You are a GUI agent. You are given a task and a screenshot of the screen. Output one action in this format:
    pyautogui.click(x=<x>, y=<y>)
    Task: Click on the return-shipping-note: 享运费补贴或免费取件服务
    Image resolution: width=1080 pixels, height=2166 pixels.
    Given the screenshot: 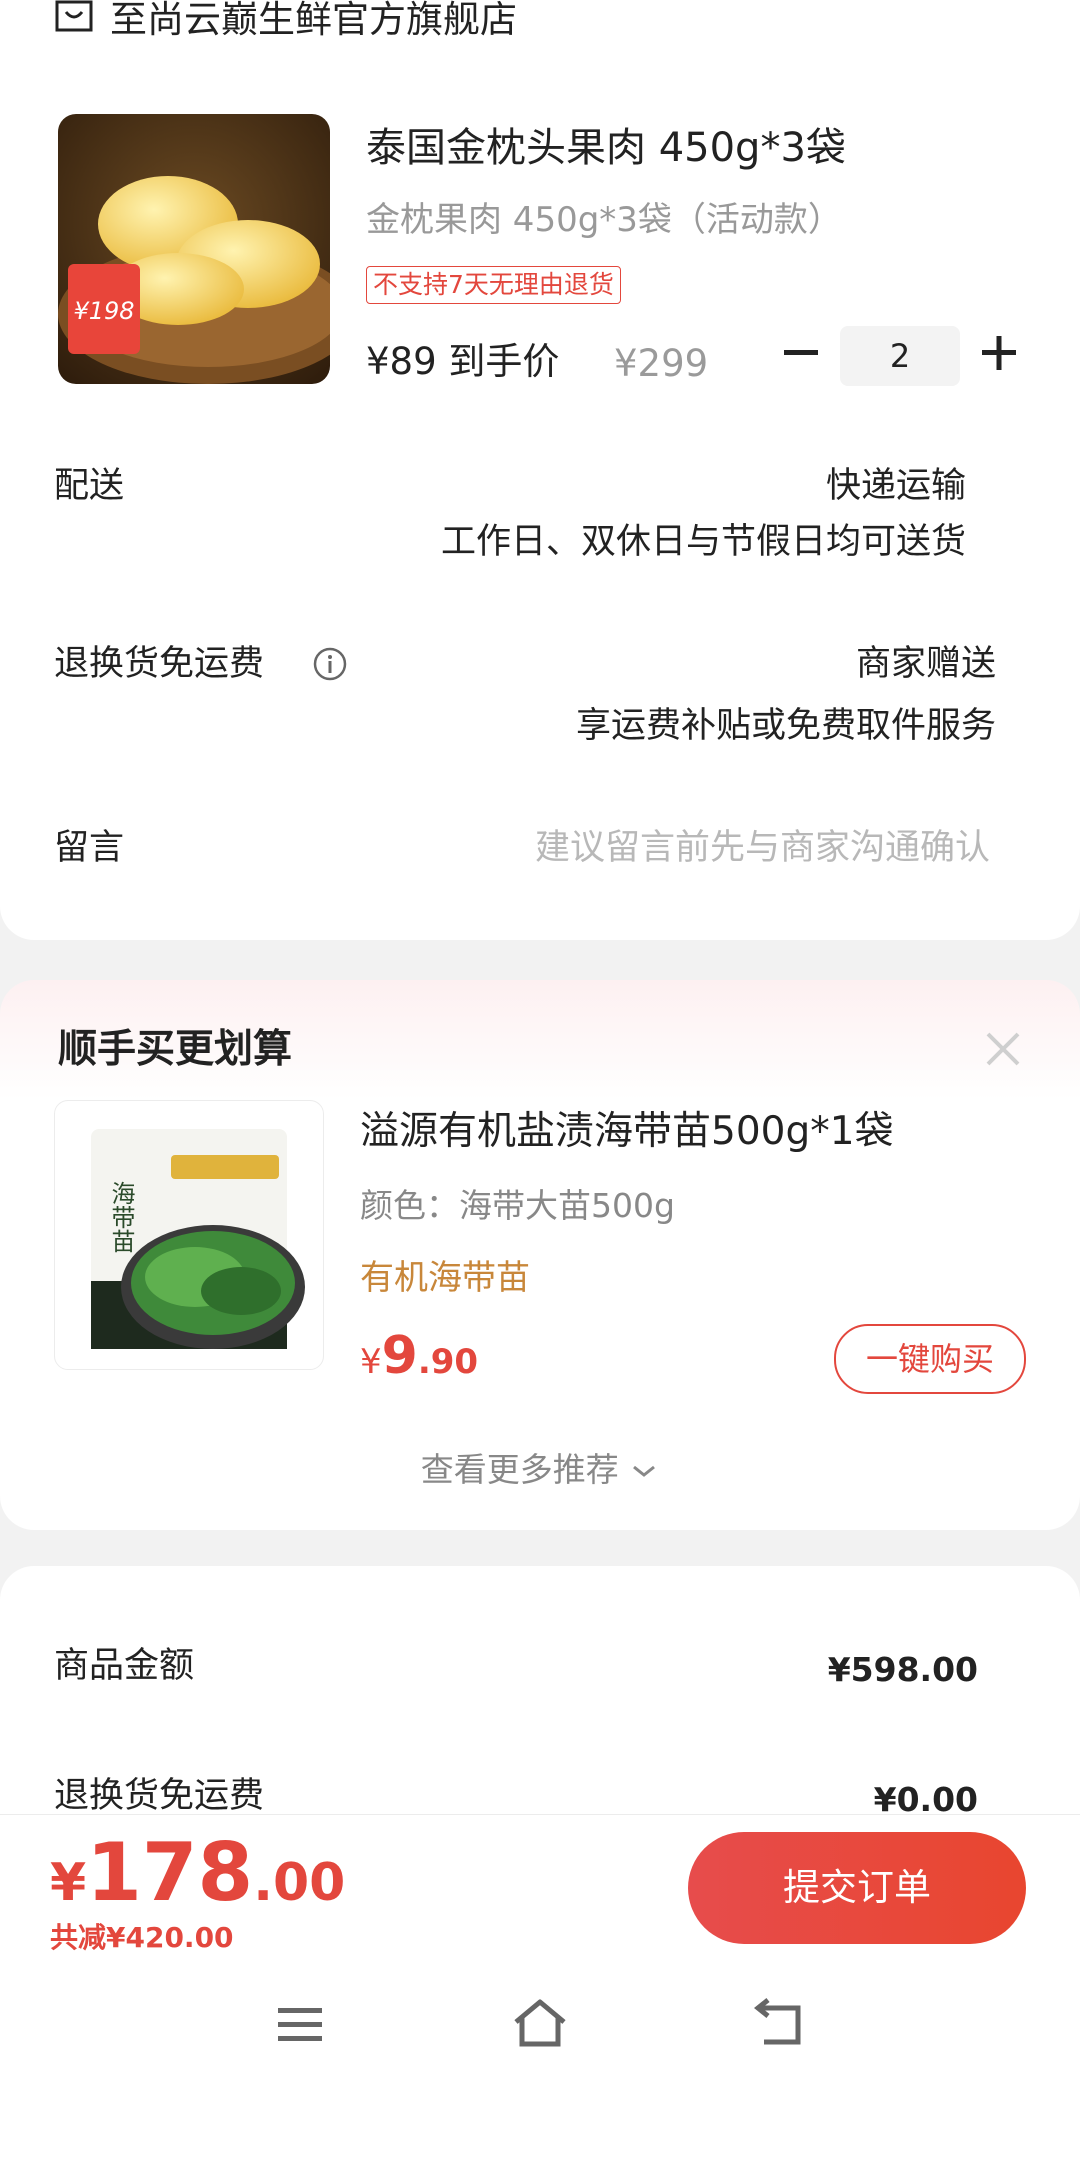 What is the action you would take?
    pyautogui.click(x=785, y=726)
    